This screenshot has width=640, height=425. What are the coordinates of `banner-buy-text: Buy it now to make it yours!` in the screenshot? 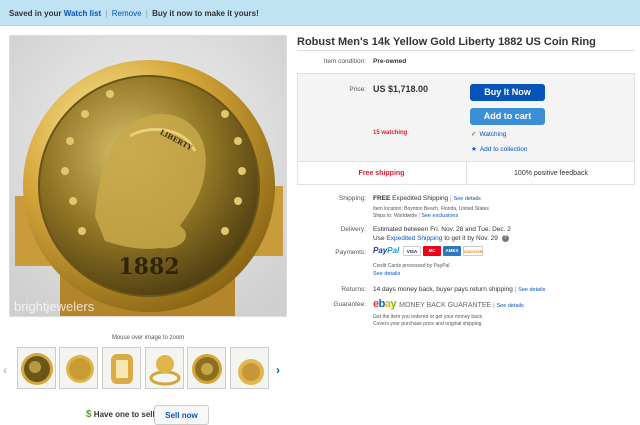 It's located at (205, 13).